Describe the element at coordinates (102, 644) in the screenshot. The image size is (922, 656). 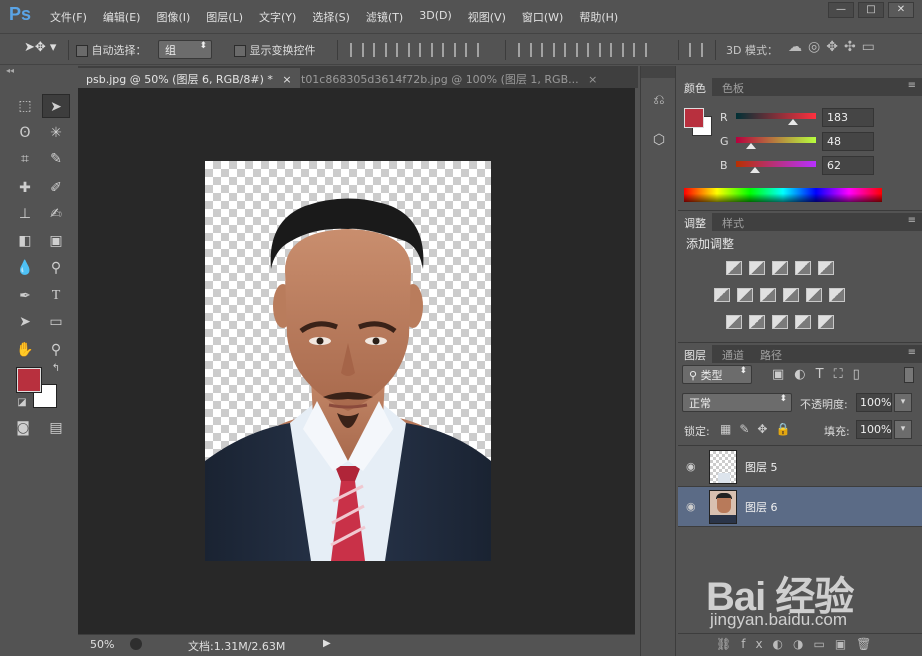
I see `zoom-level: 50%` at that location.